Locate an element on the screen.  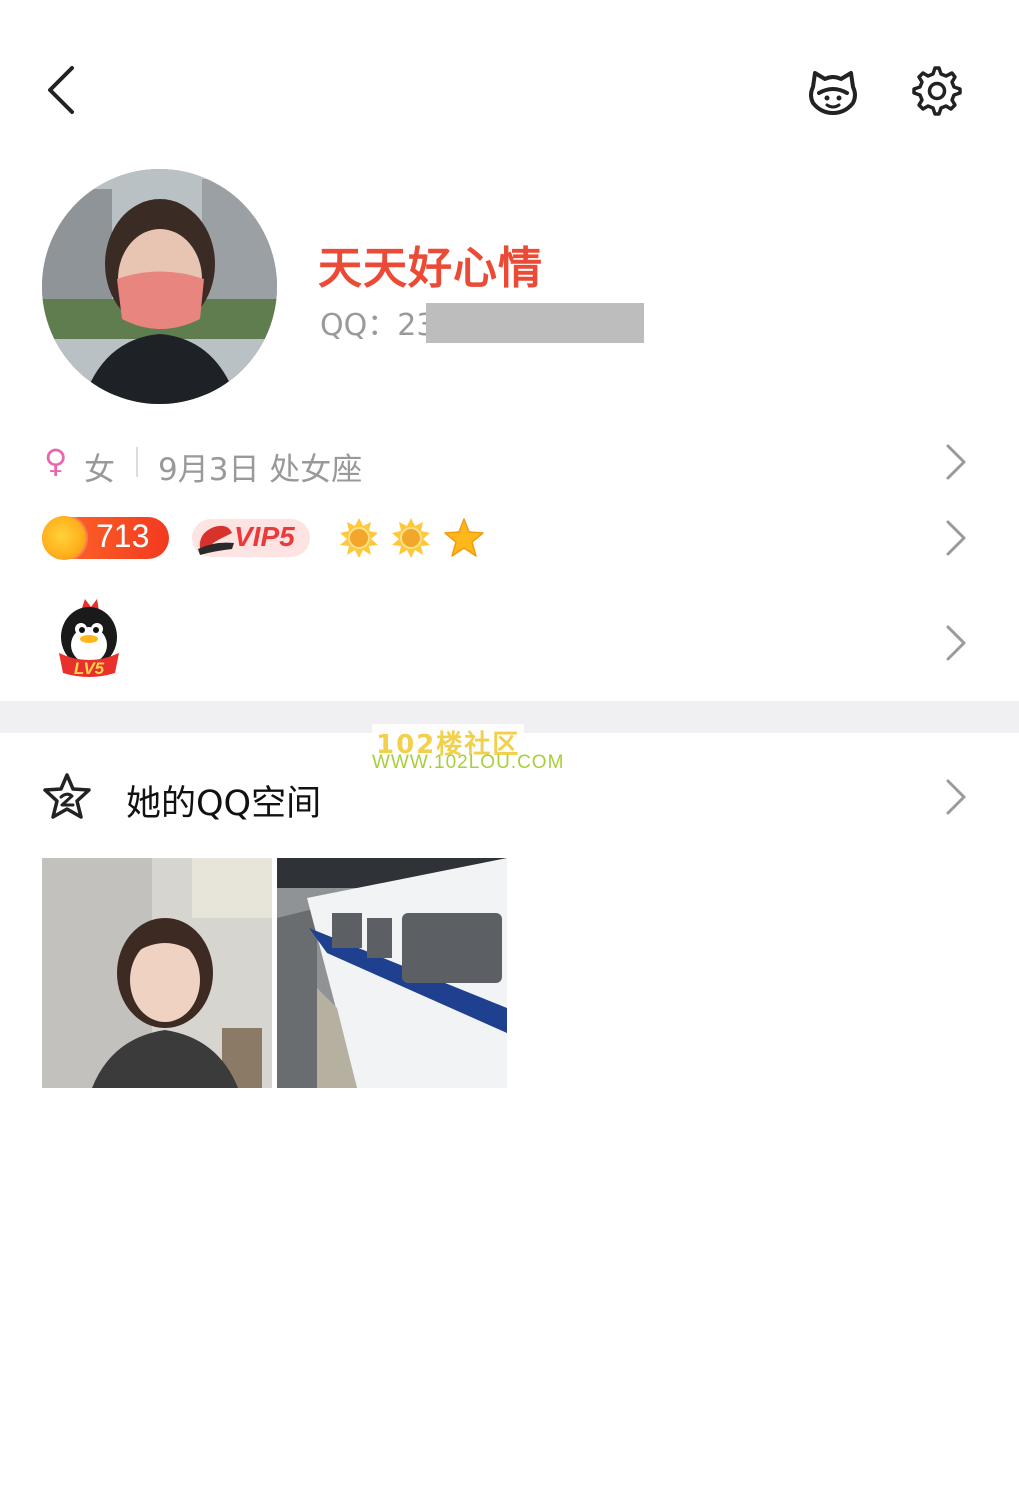
qzone-star-icon is located at coordinates (67, 796).